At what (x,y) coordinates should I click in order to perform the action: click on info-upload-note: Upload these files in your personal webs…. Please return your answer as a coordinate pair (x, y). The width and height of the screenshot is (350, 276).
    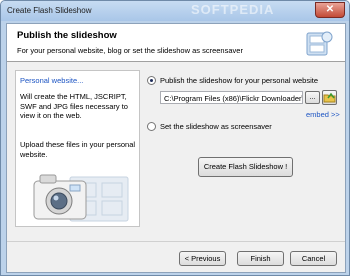
    Looking at the image, I should click on (78, 149).